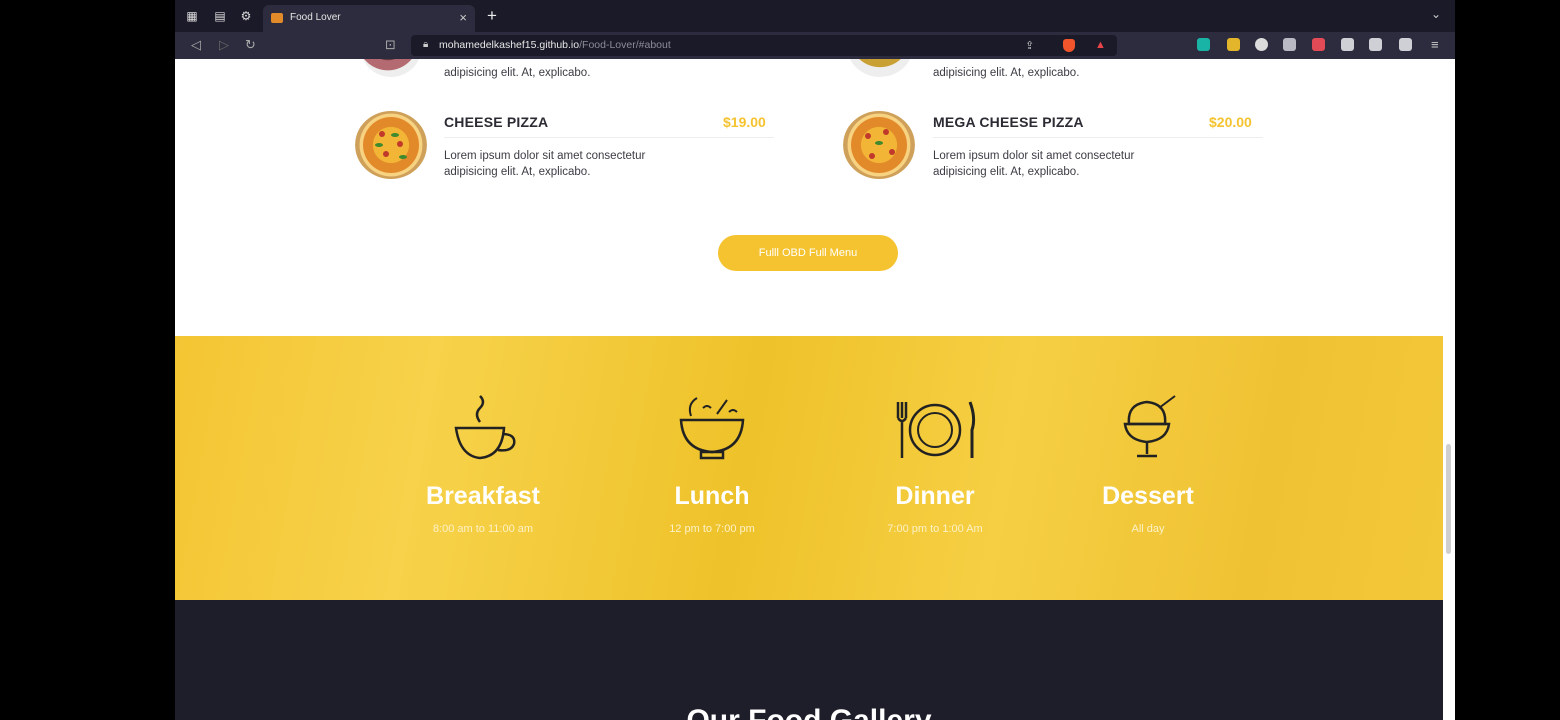 Image resolution: width=1560 pixels, height=720 pixels. Describe the element at coordinates (1100, 45) in the screenshot. I see `brave-rewards-icon: ▲` at that location.